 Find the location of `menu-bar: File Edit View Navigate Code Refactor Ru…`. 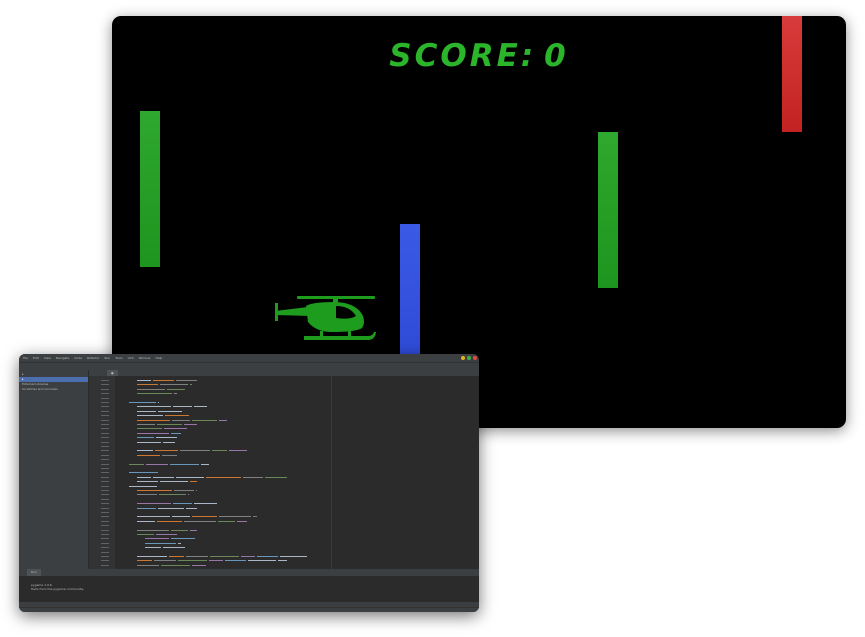

menu-bar: File Edit View Navigate Code Refactor Ru… is located at coordinates (249, 358).